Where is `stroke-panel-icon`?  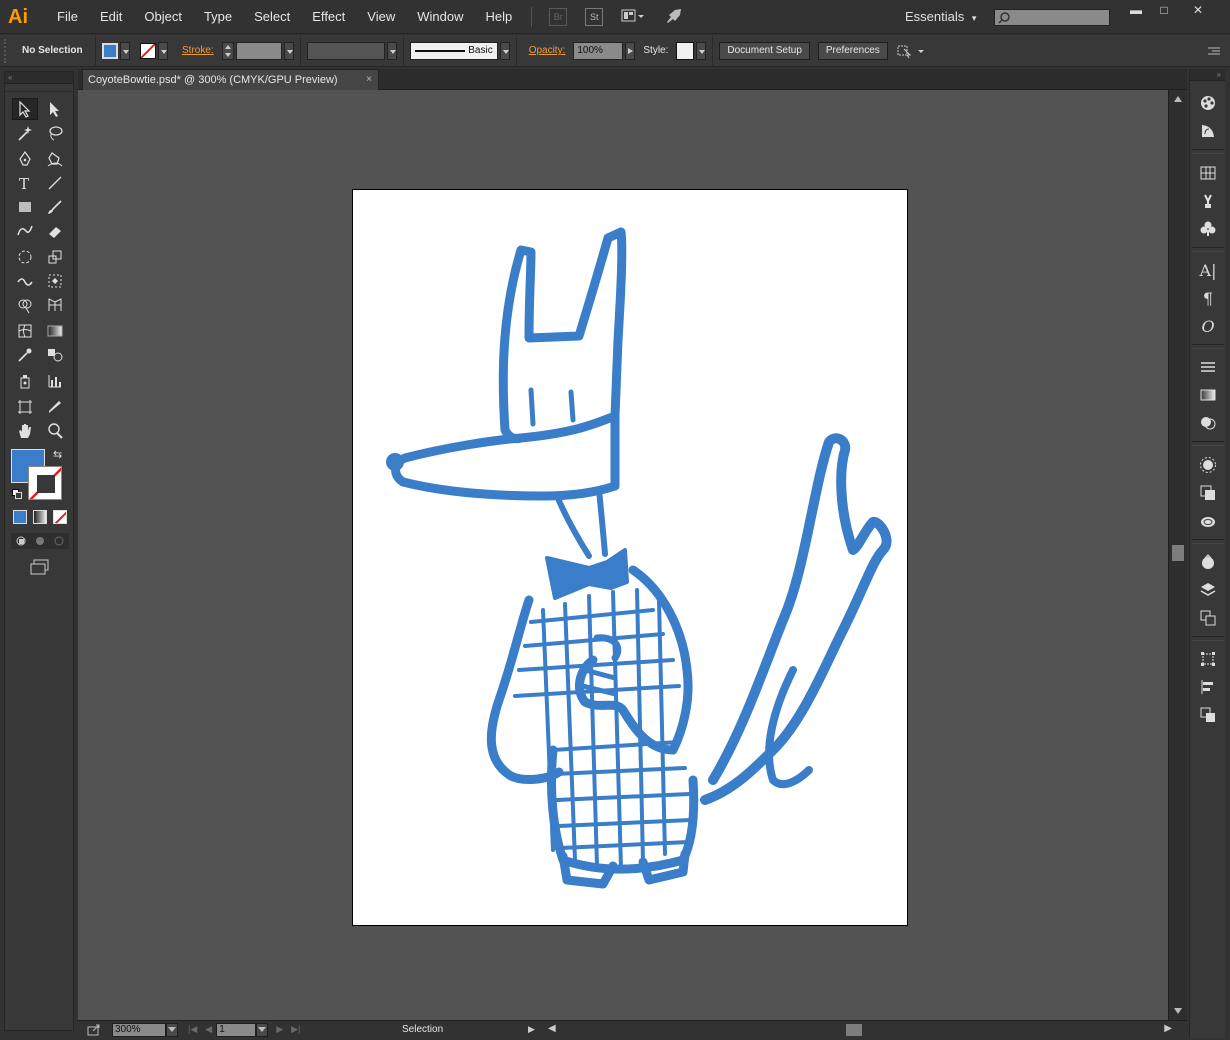 stroke-panel-icon is located at coordinates (1208, 367).